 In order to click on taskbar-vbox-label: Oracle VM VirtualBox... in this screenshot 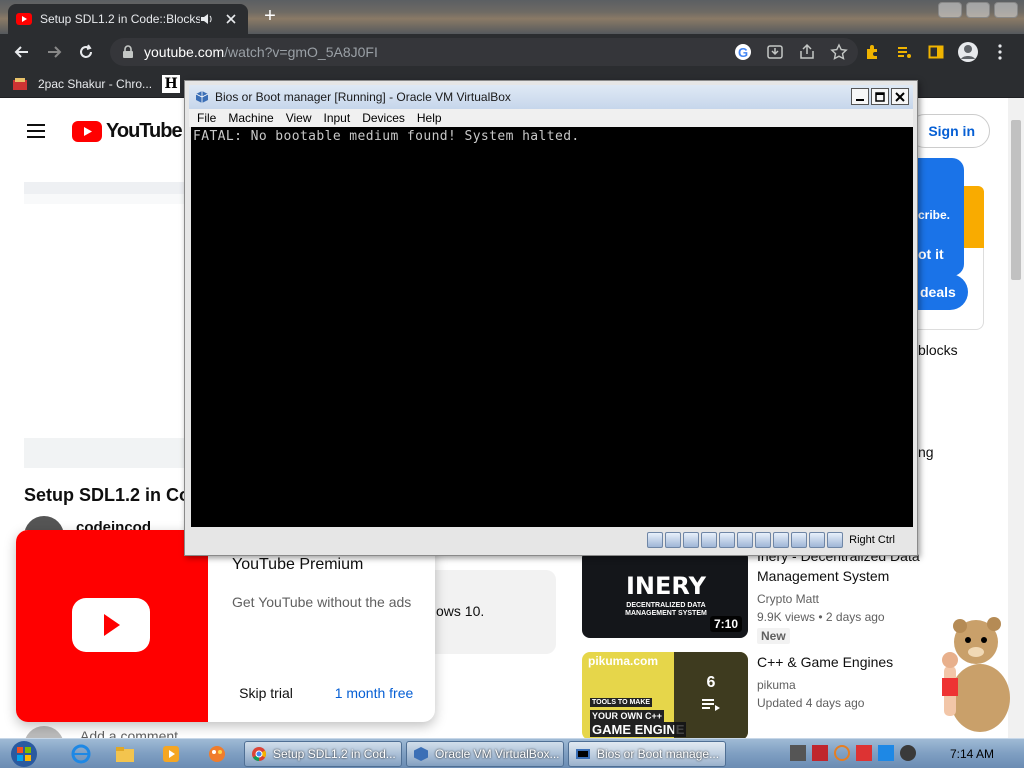, I will do `click(497, 754)`.